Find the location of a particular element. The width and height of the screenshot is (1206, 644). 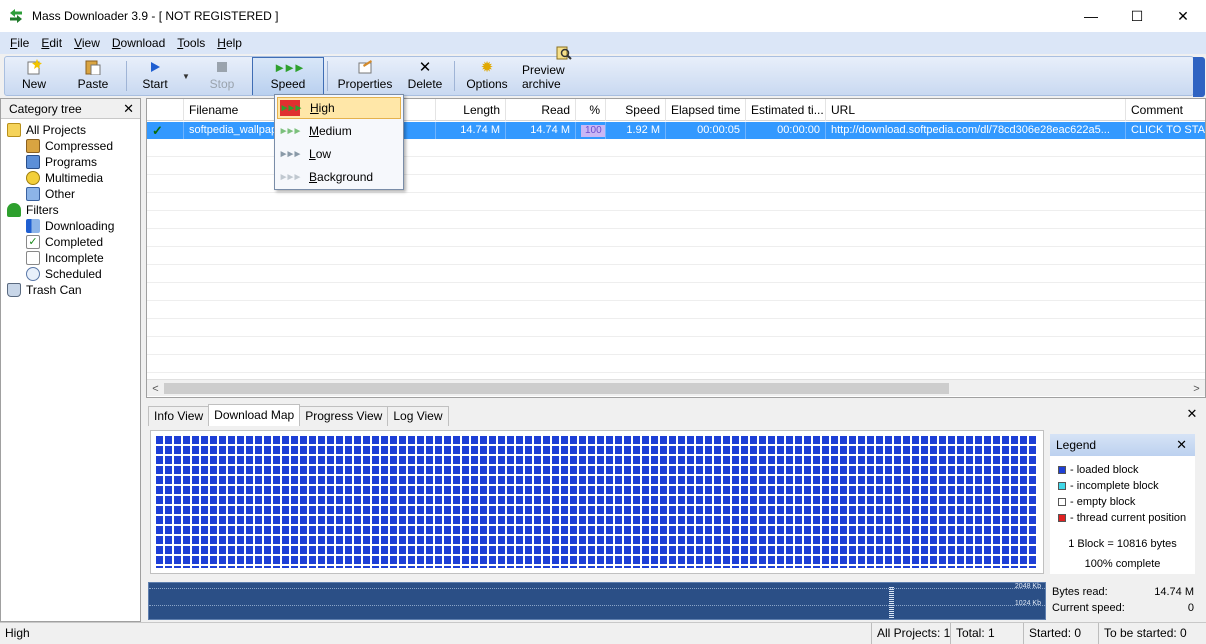

legend-item: - empty block is located at coordinates (1122, 502).